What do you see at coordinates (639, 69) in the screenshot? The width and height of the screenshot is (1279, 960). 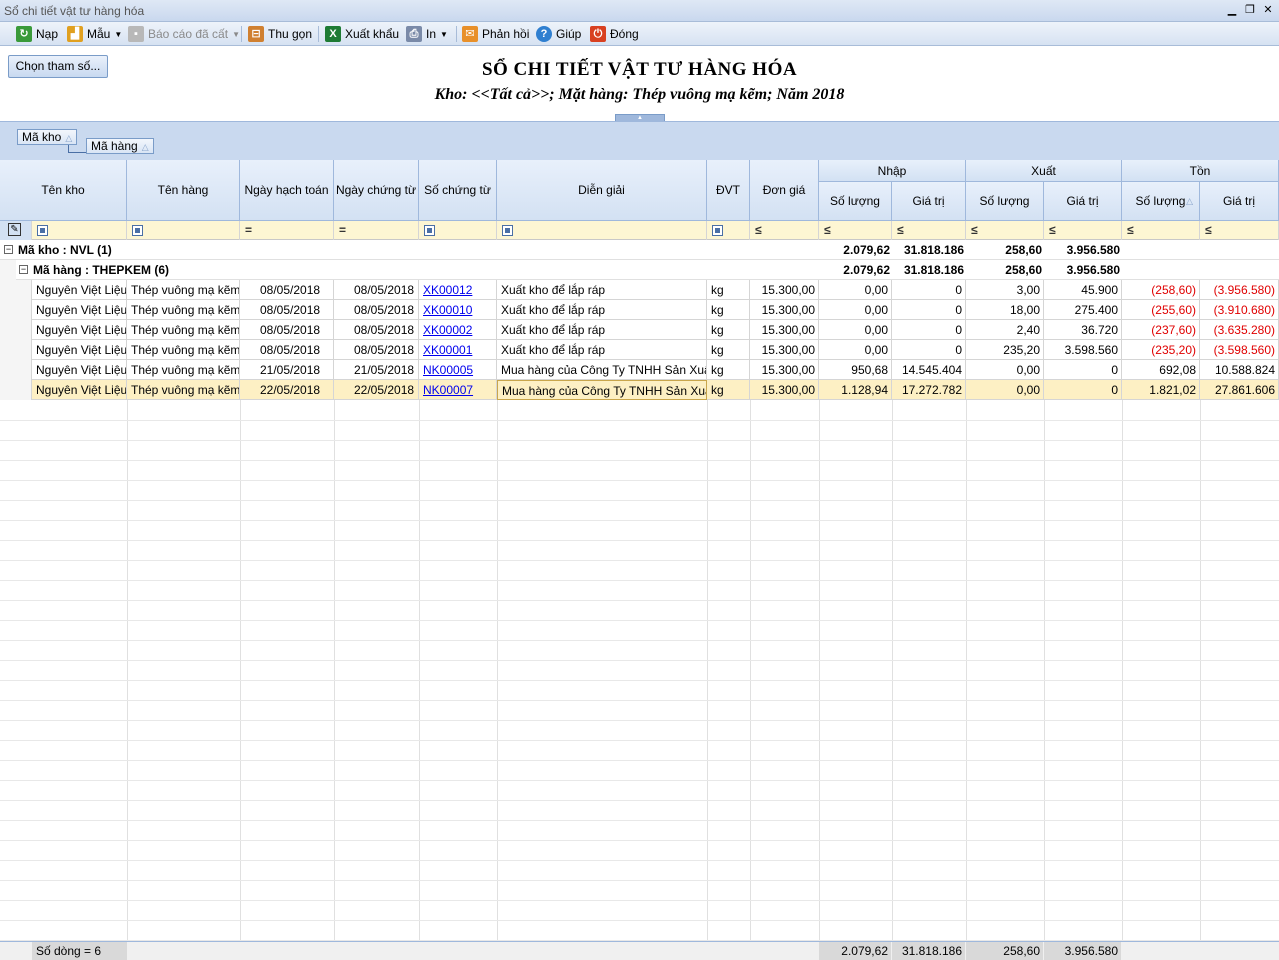 I see `report-title: SỔ CHI TIẾT VẬT TƯ HÀNG HÓA` at bounding box center [639, 69].